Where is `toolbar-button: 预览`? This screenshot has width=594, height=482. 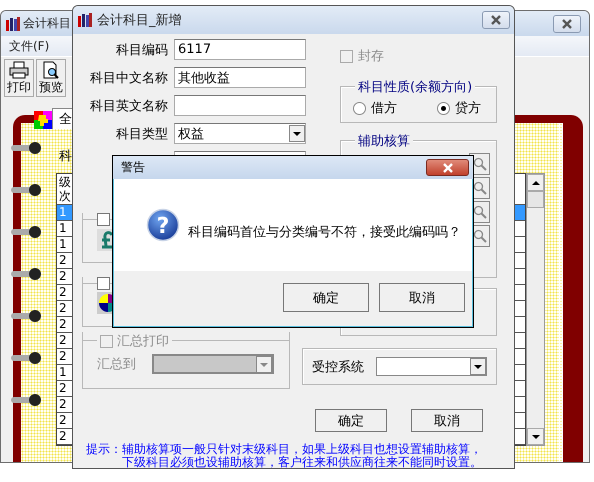 toolbar-button: 预览 is located at coordinates (51, 78).